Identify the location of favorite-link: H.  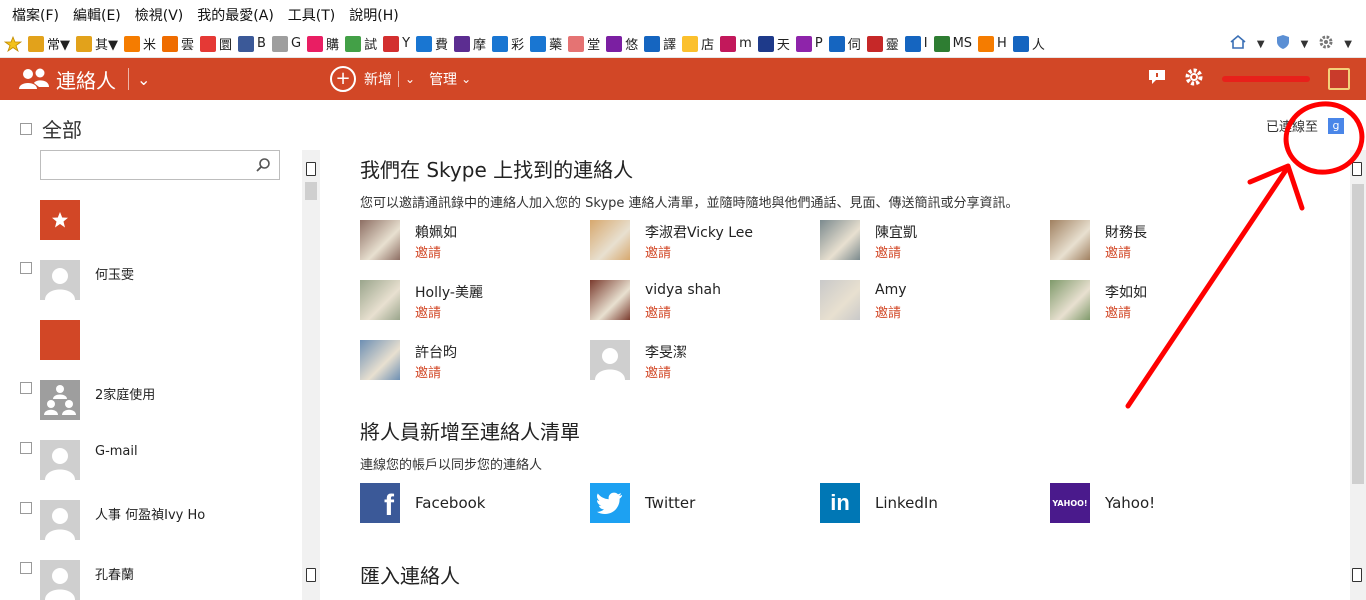
(992, 43).